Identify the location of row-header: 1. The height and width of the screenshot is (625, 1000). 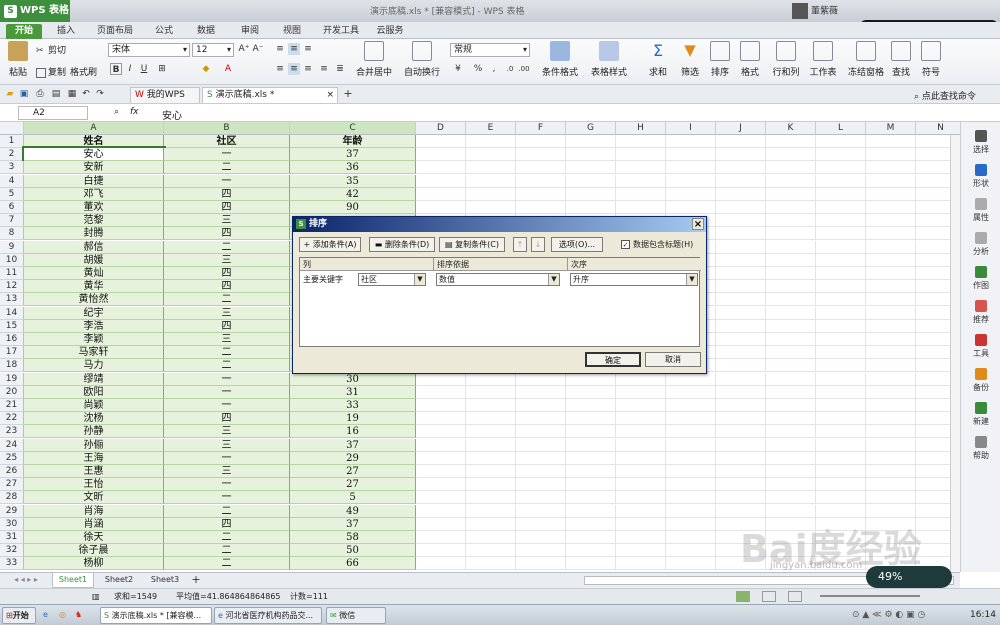
(12, 141).